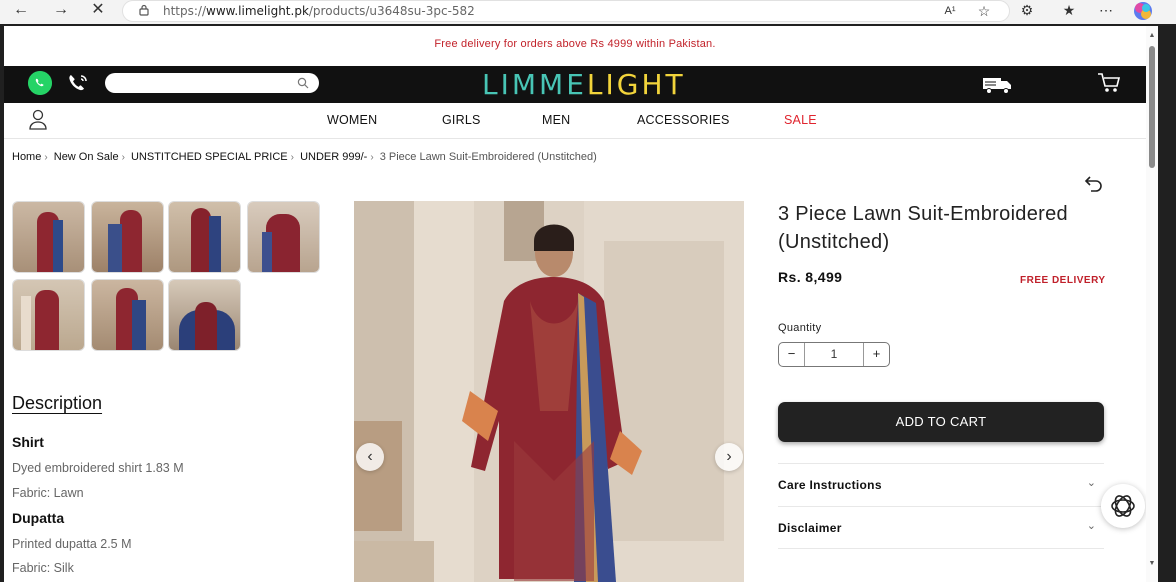 The width and height of the screenshot is (1176, 582). Describe the element at coordinates (61, 11) in the screenshot. I see `forward-icon: →` at that location.